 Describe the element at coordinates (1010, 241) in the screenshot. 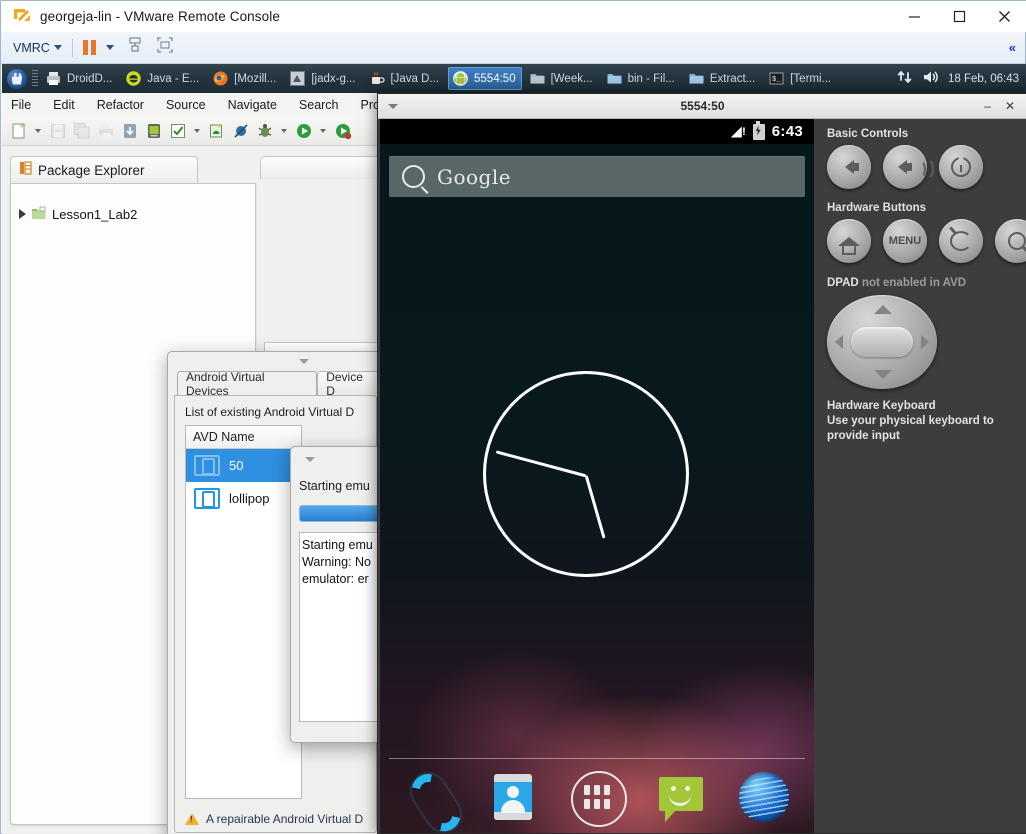

I see `search-button` at that location.